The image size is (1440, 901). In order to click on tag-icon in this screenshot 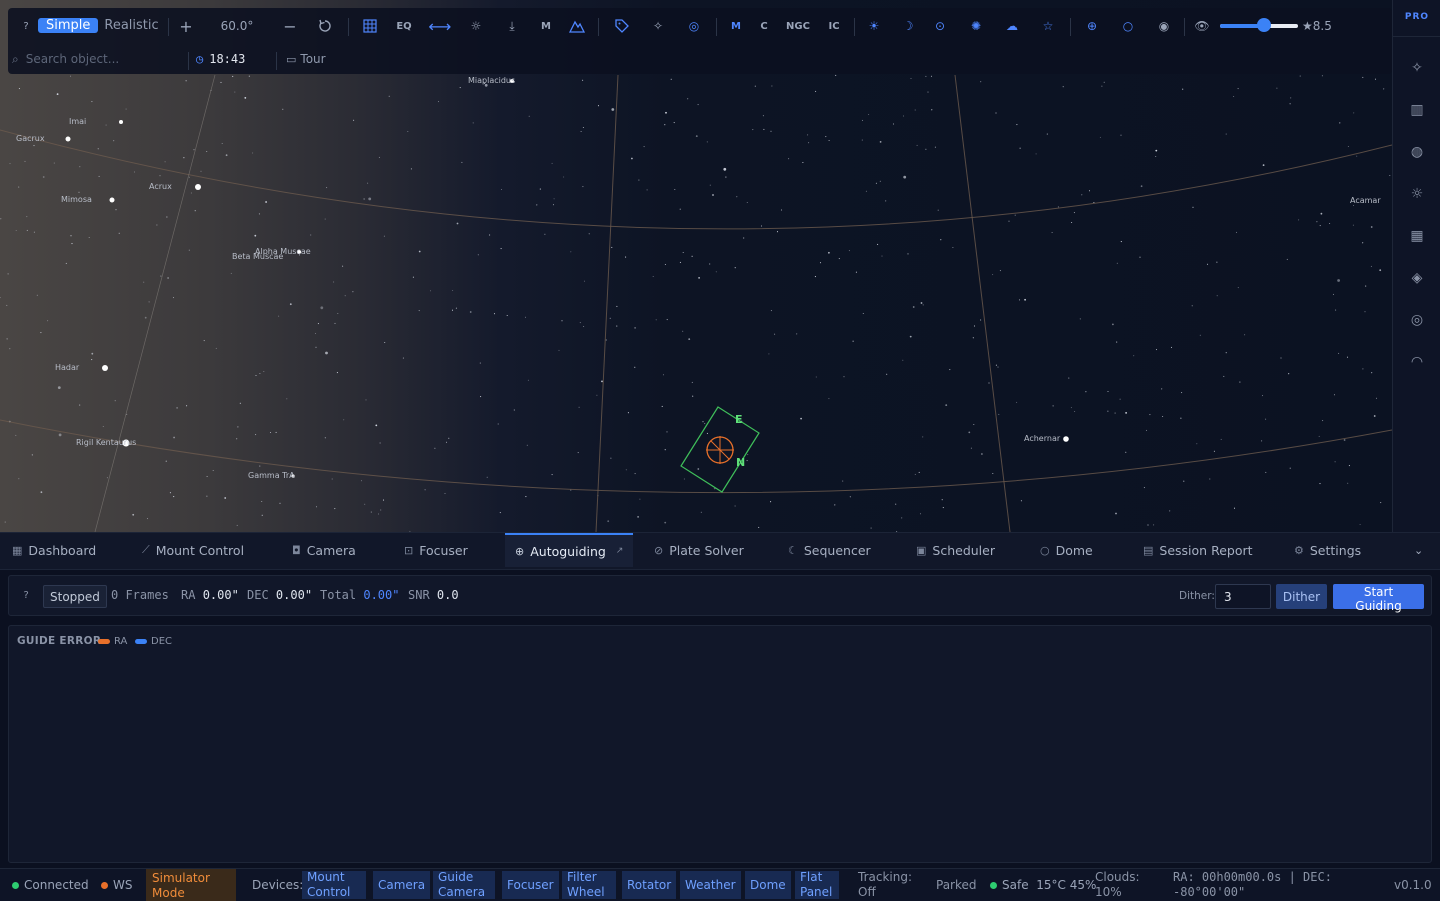, I will do `click(622, 26)`.